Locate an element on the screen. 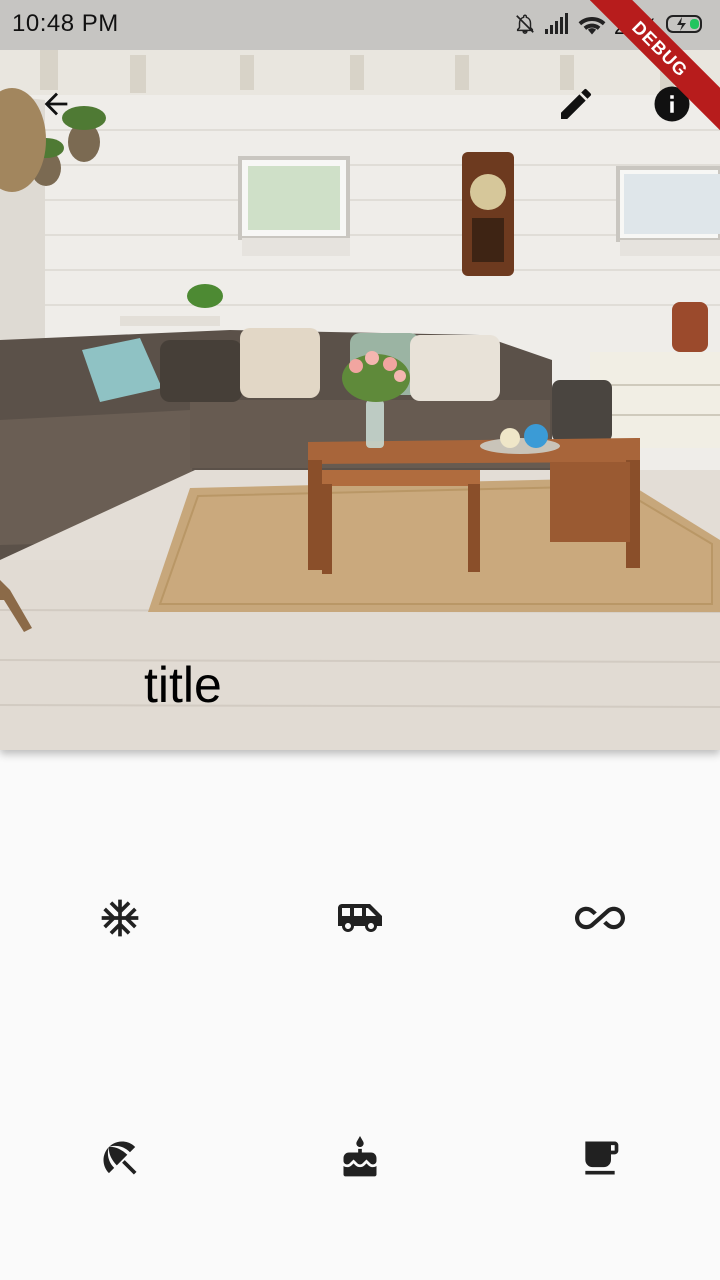  page-title: title is located at coordinates (183, 685).